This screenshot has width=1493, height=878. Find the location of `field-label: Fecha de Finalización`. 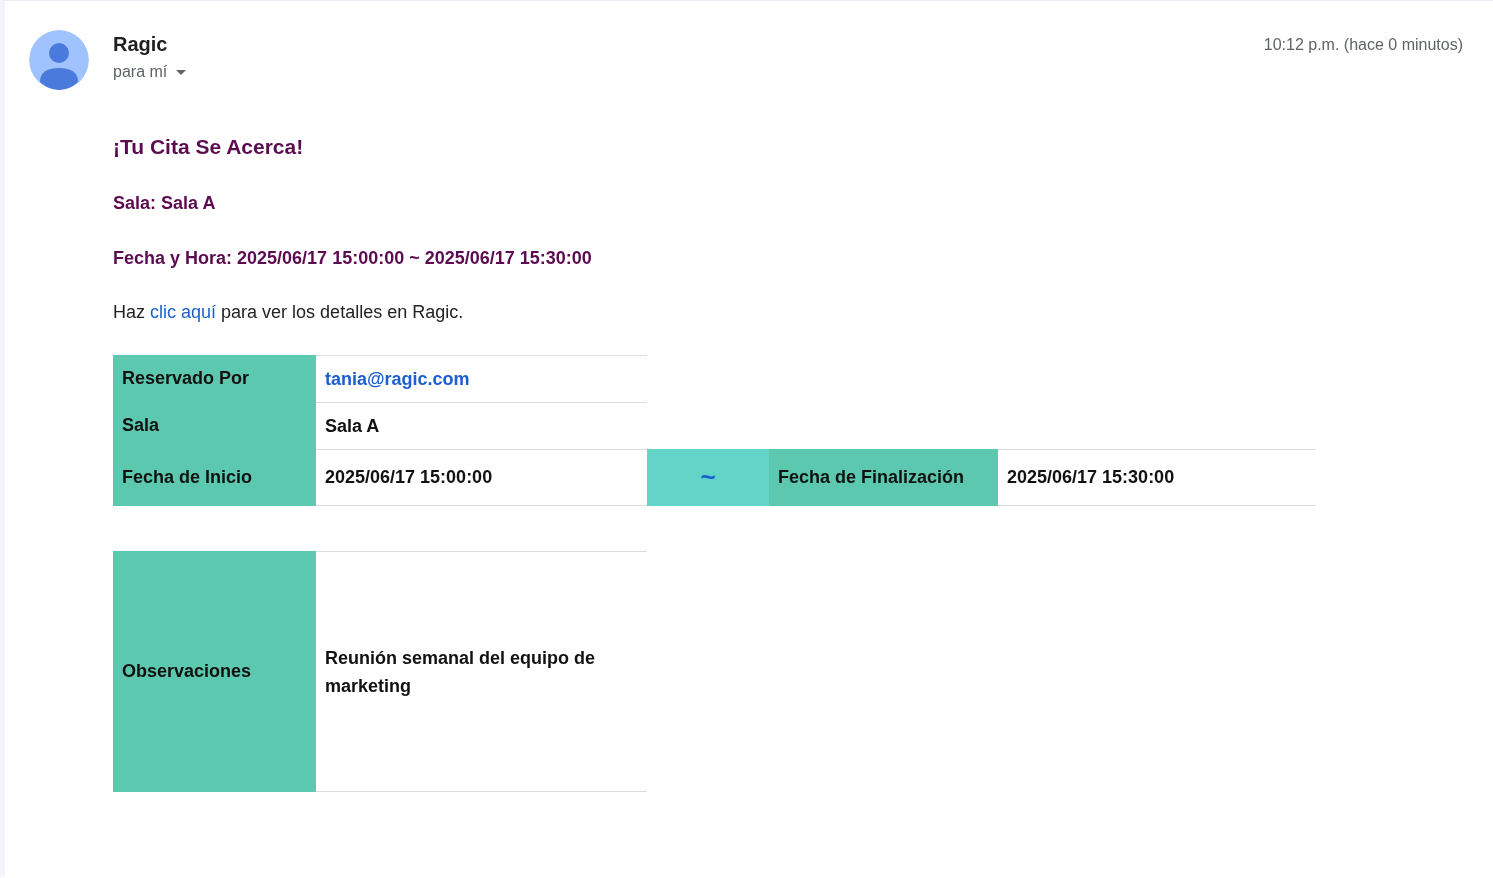

field-label: Fecha de Finalización is located at coordinates (883, 477).